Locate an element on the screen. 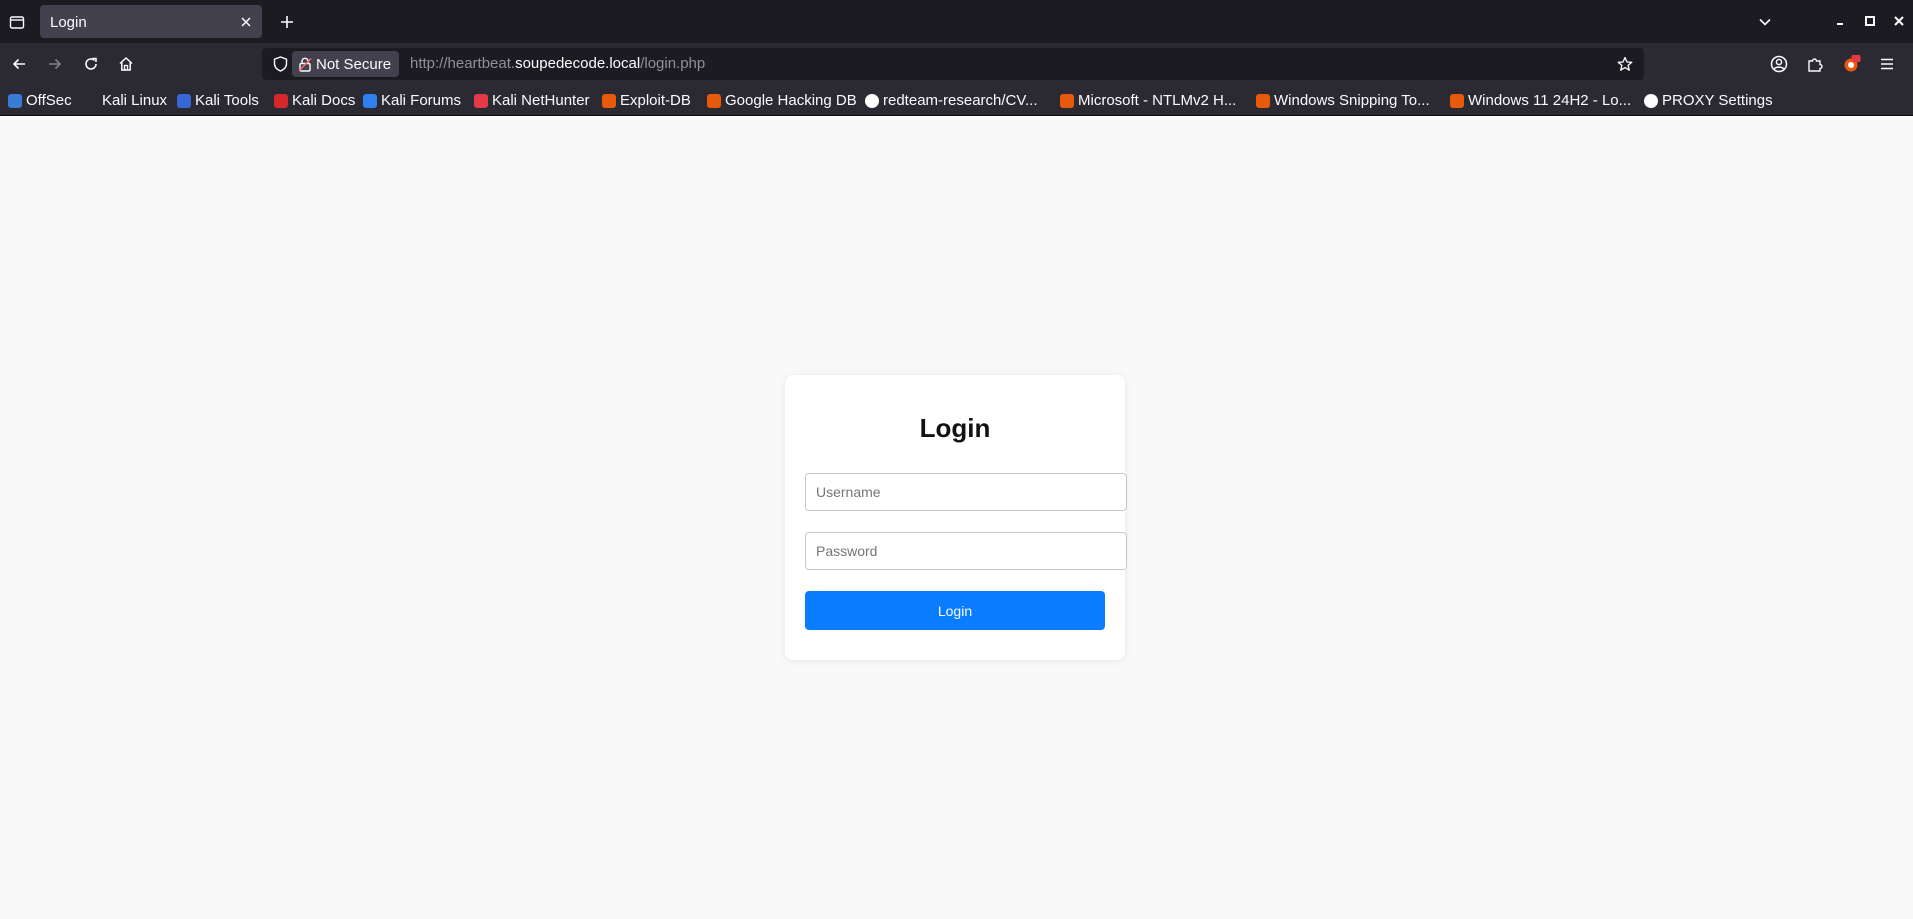 Image resolution: width=1913 pixels, height=919 pixels. security-label: Not Secure is located at coordinates (354, 64).